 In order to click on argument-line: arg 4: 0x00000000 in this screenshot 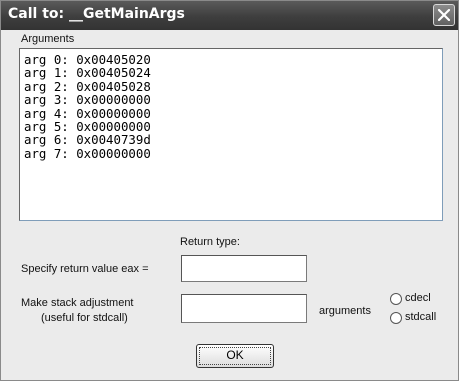, I will do `click(87, 113)`.